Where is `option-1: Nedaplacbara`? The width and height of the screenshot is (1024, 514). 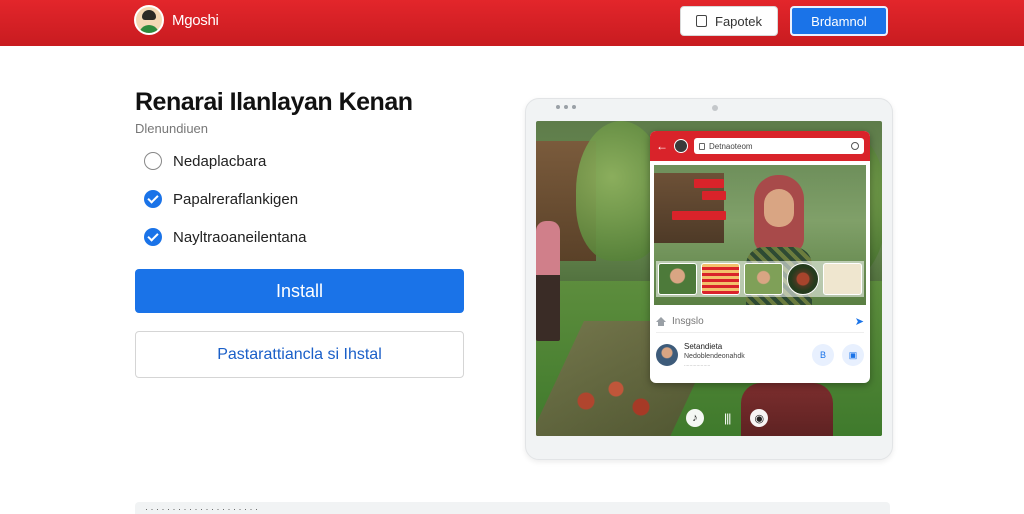
option-1: Nedaplacbara is located at coordinates (205, 161).